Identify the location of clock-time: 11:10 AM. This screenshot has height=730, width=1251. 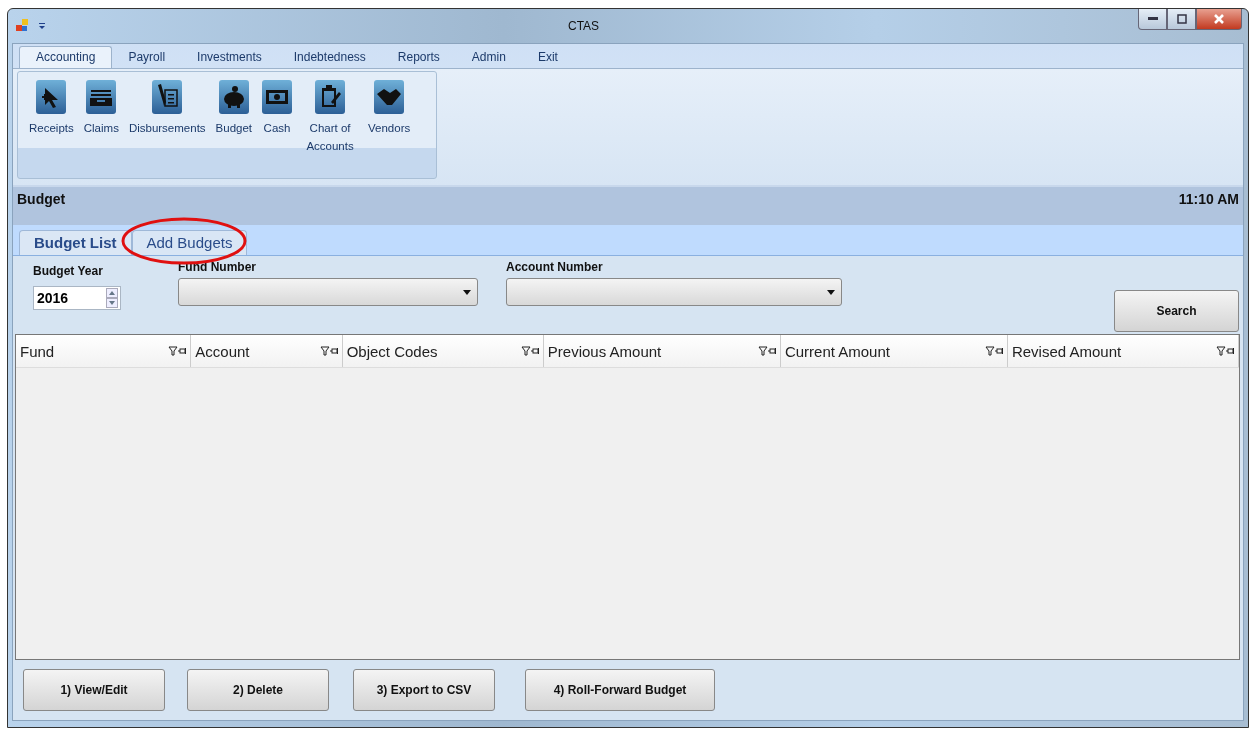
(1208, 200).